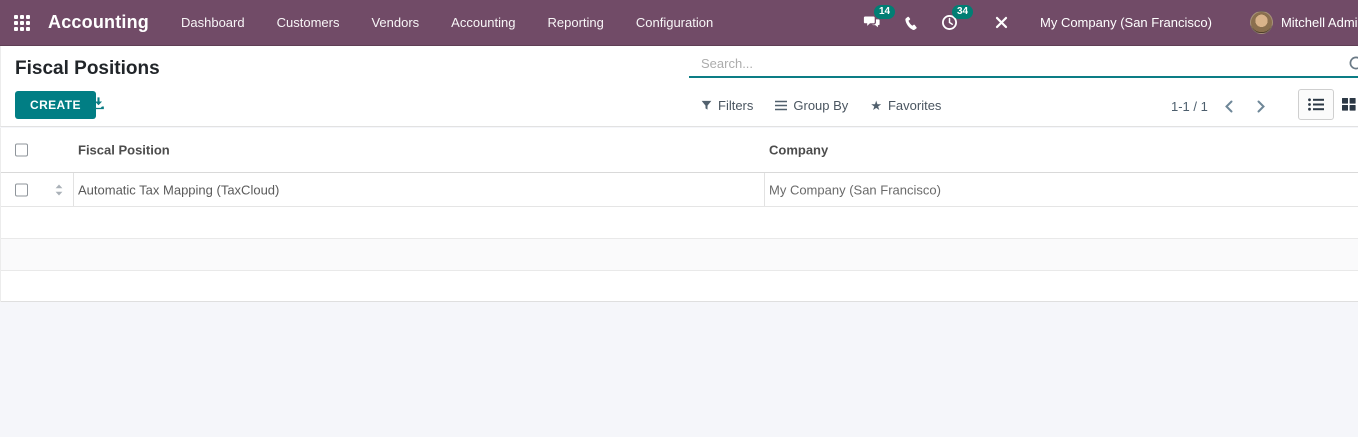 This screenshot has height=437, width=1358. I want to click on favorites-label: Favorites, so click(914, 105).